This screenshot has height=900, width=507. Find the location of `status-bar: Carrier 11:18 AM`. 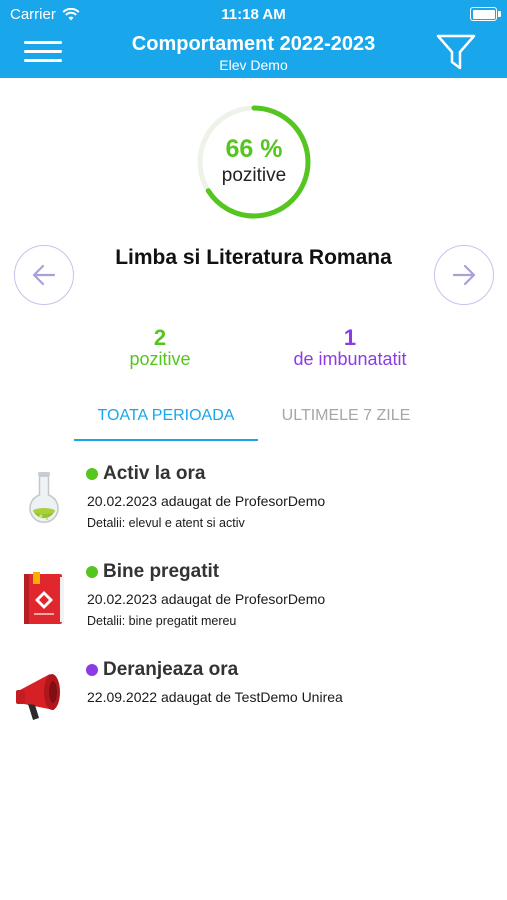

status-bar: Carrier 11:18 AM is located at coordinates (253, 14).